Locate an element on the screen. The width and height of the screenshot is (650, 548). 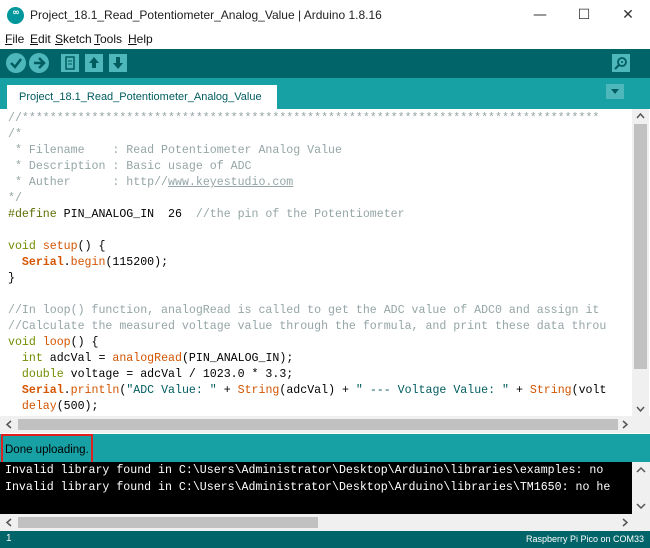
console-vertical-scrollbar is located at coordinates (641, 488).